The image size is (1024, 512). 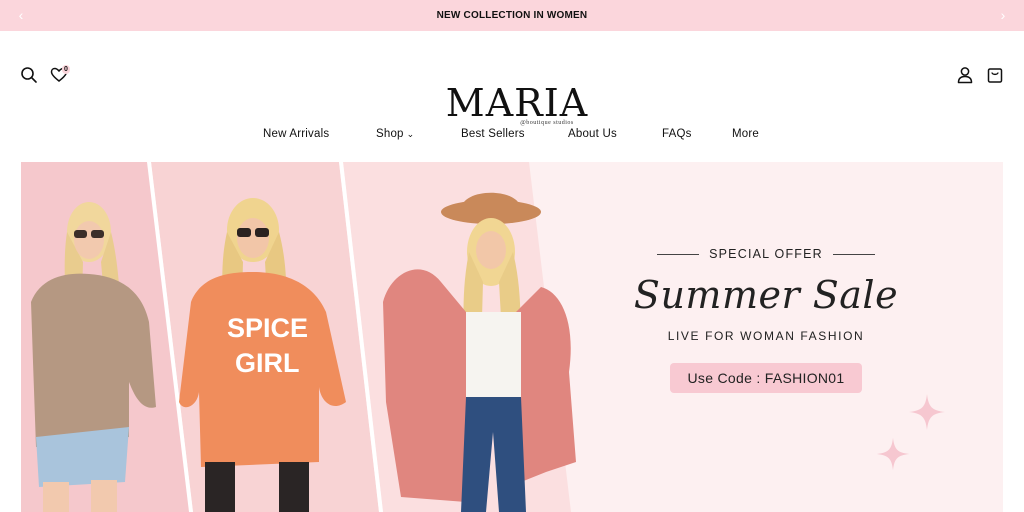 I want to click on sale-title: Summer Sale, so click(x=766, y=295).